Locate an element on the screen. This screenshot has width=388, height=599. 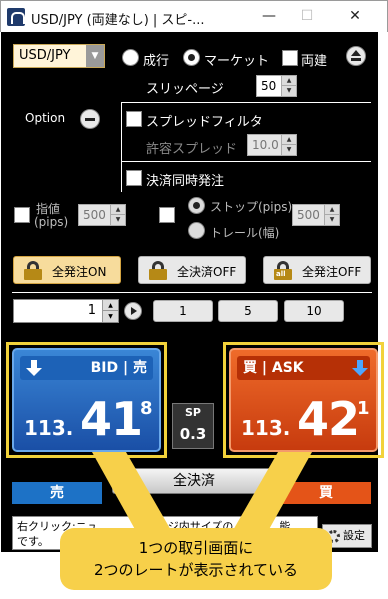
spread-display: SP 0.3 is located at coordinates (193, 426).